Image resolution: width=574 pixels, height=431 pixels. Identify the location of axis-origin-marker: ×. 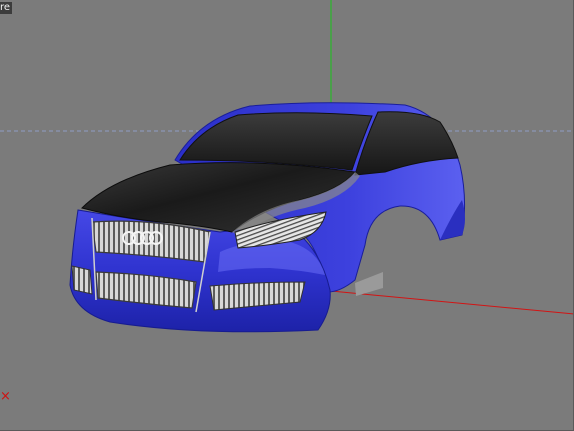
(5, 396).